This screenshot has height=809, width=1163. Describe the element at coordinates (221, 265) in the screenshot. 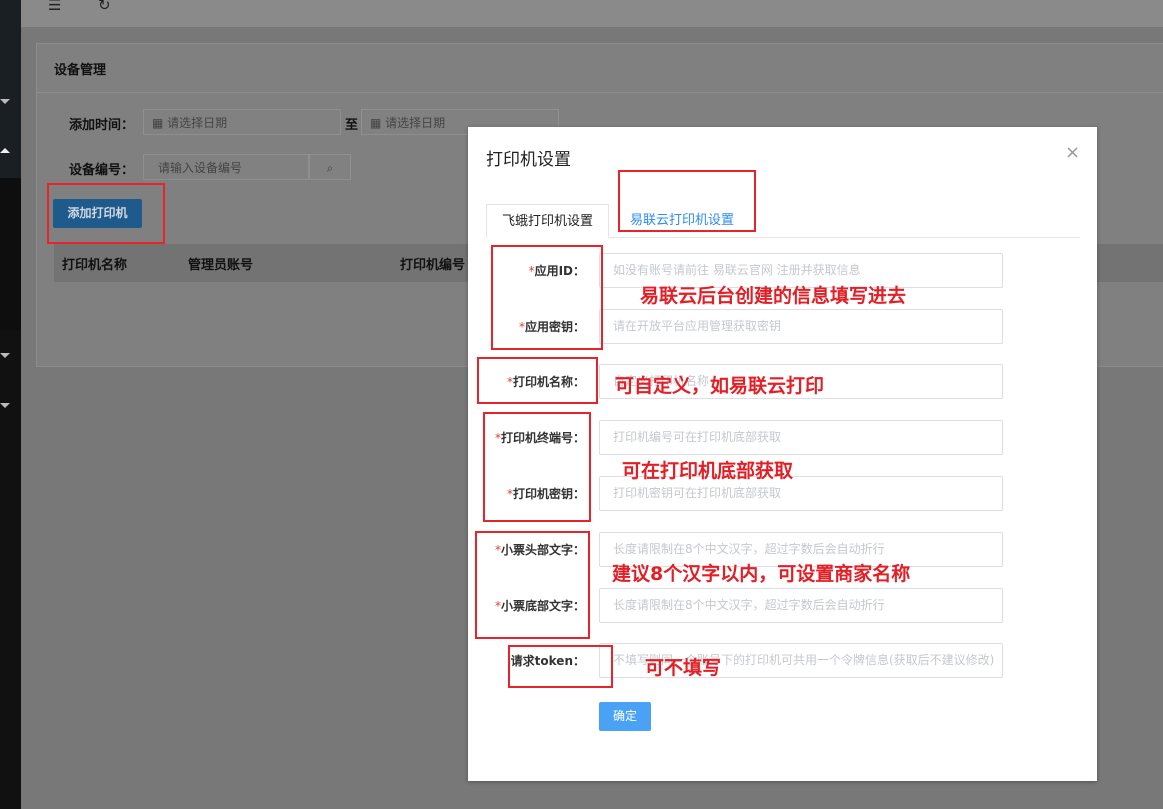

I see `table-header-cell: 管理员账号` at that location.